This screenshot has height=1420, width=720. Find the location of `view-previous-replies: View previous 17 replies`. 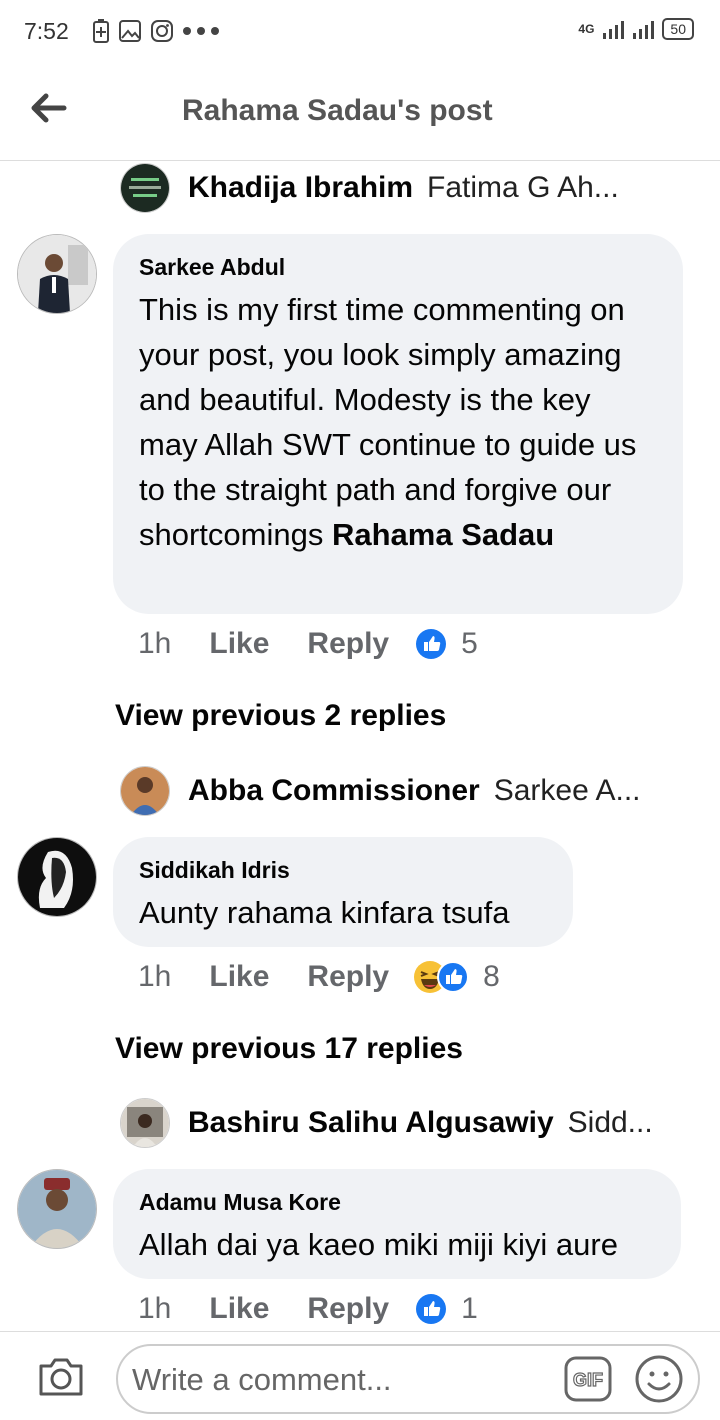

view-previous-replies: View previous 17 replies is located at coordinates (289, 1049).